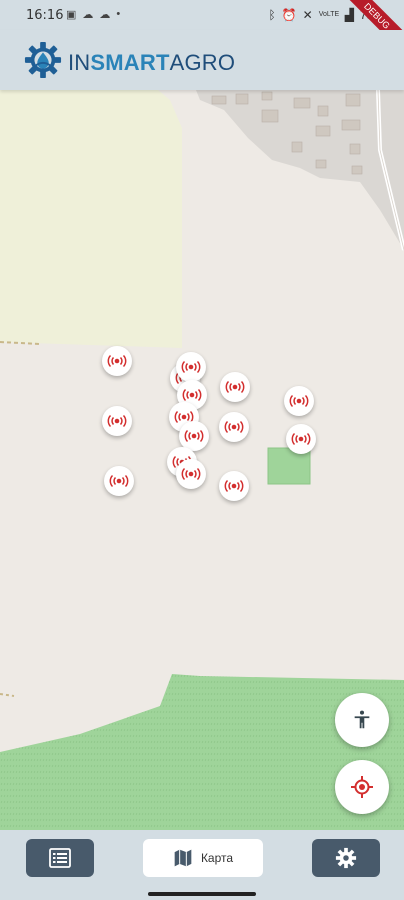 This screenshot has width=404, height=900. What do you see at coordinates (300, 170) in the screenshot?
I see `residential-area` at bounding box center [300, 170].